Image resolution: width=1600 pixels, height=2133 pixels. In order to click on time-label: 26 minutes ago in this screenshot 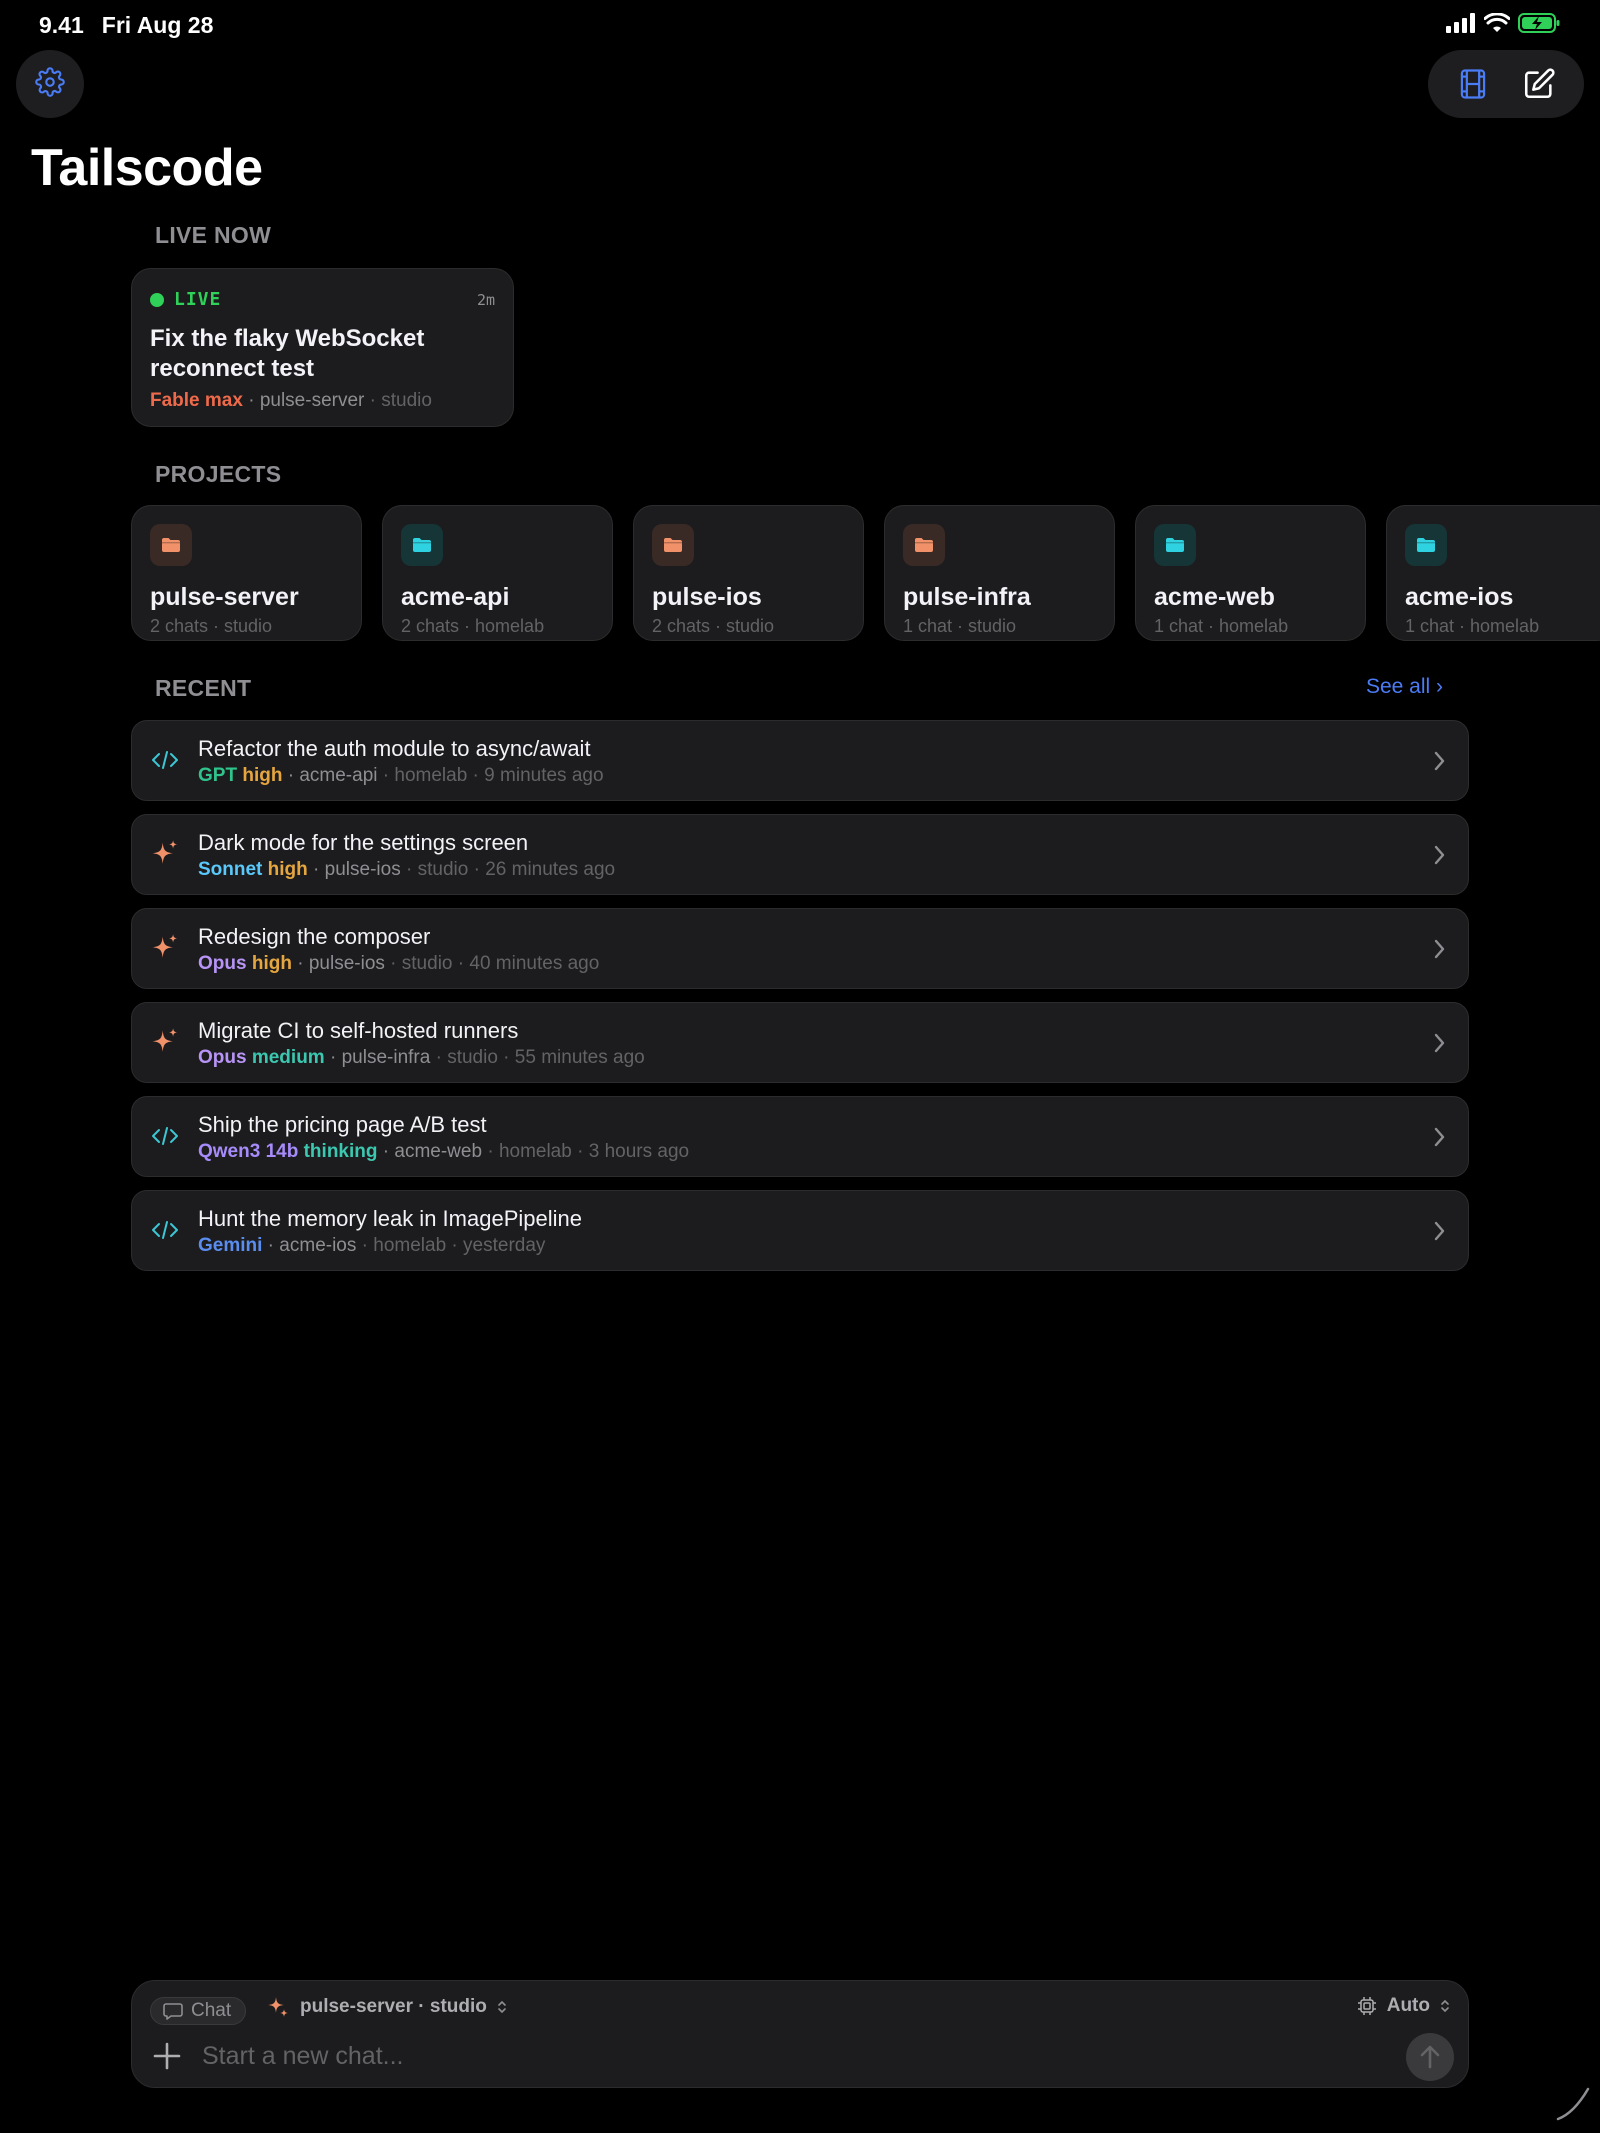, I will do `click(550, 869)`.